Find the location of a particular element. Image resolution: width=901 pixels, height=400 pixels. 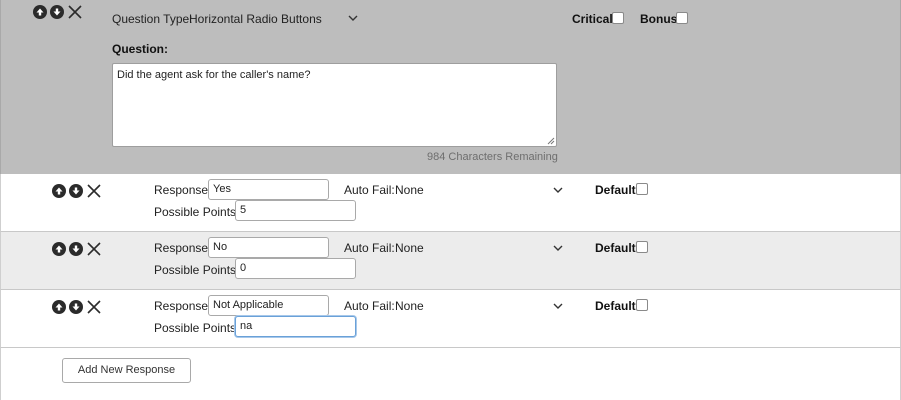

bonus-checkbox is located at coordinates (682, 18).